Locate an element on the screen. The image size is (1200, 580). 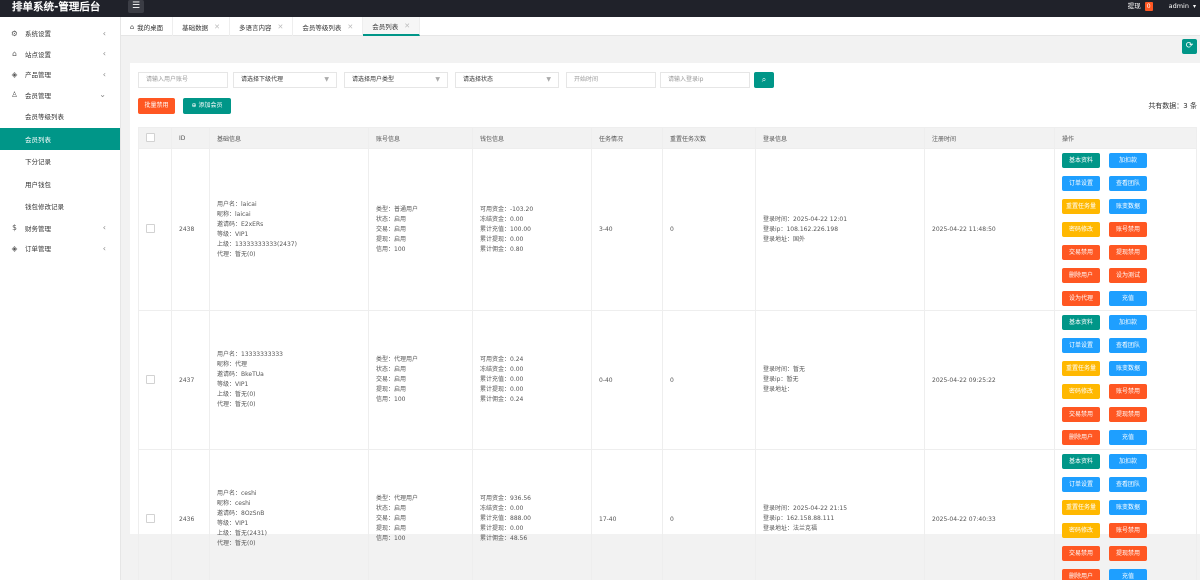
sidebar-subitem: 用户钱包 is located at coordinates (60, 184).